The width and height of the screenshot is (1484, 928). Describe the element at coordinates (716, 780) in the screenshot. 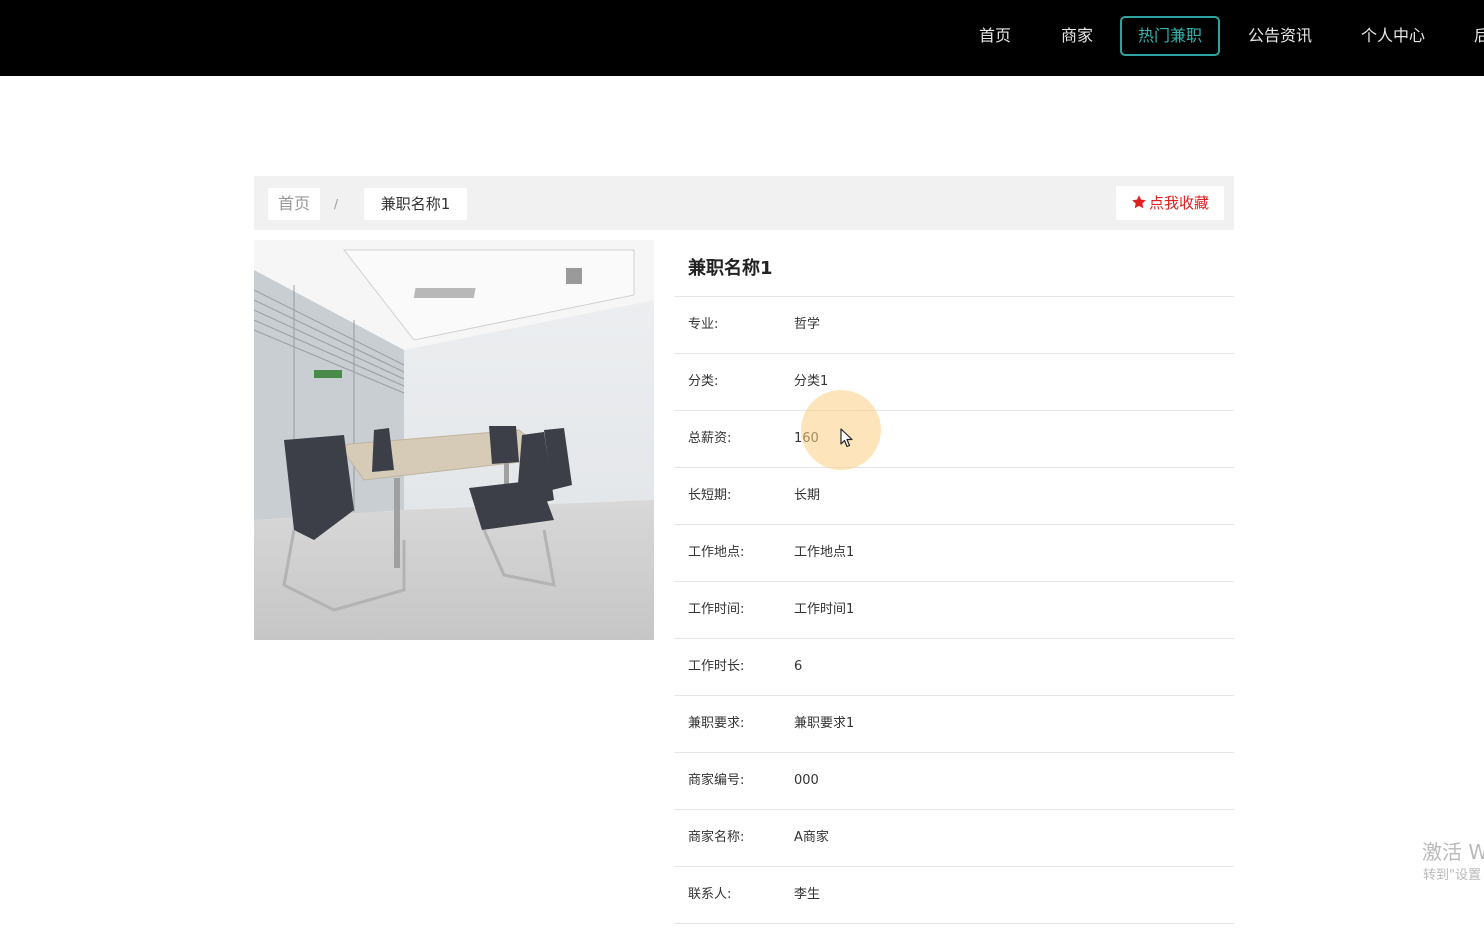

I see `detail-label: 商家编号:` at that location.